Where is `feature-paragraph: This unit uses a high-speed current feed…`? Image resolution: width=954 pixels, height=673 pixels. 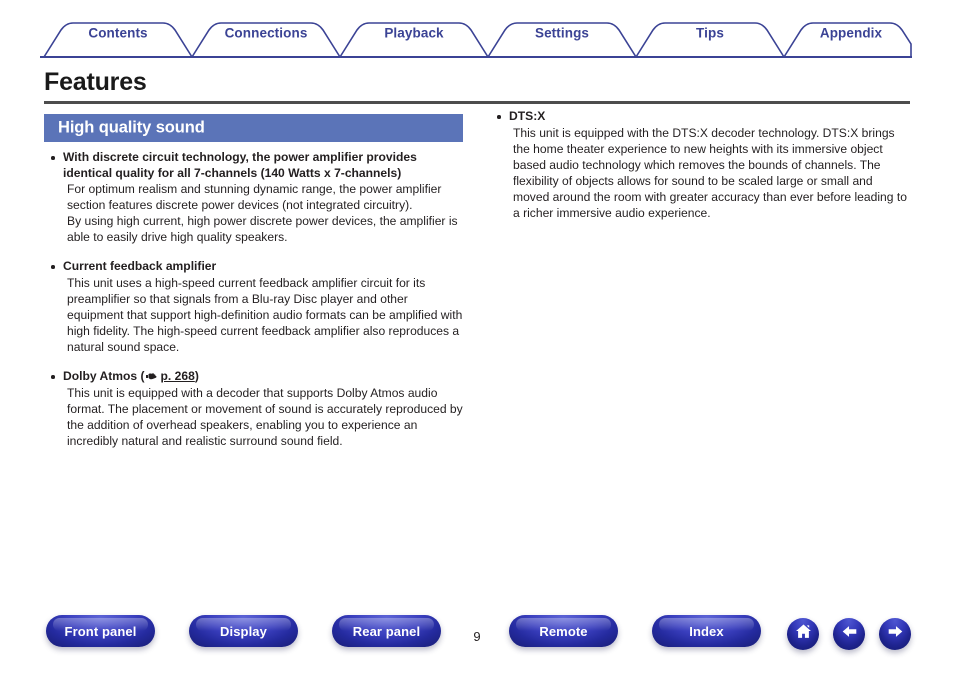 feature-paragraph: This unit uses a high-speed current feed… is located at coordinates (265, 315).